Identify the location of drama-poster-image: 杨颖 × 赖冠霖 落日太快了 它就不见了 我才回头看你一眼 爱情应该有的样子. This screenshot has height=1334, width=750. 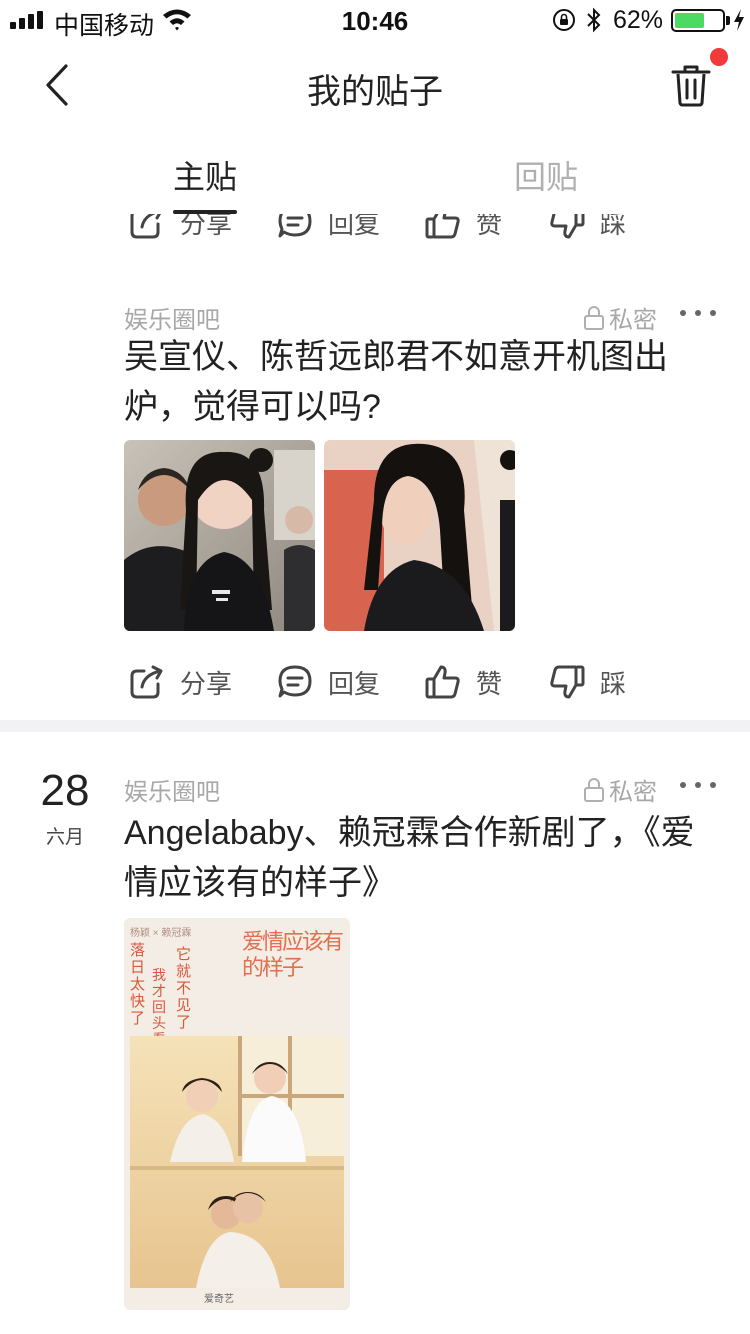
(237, 1114).